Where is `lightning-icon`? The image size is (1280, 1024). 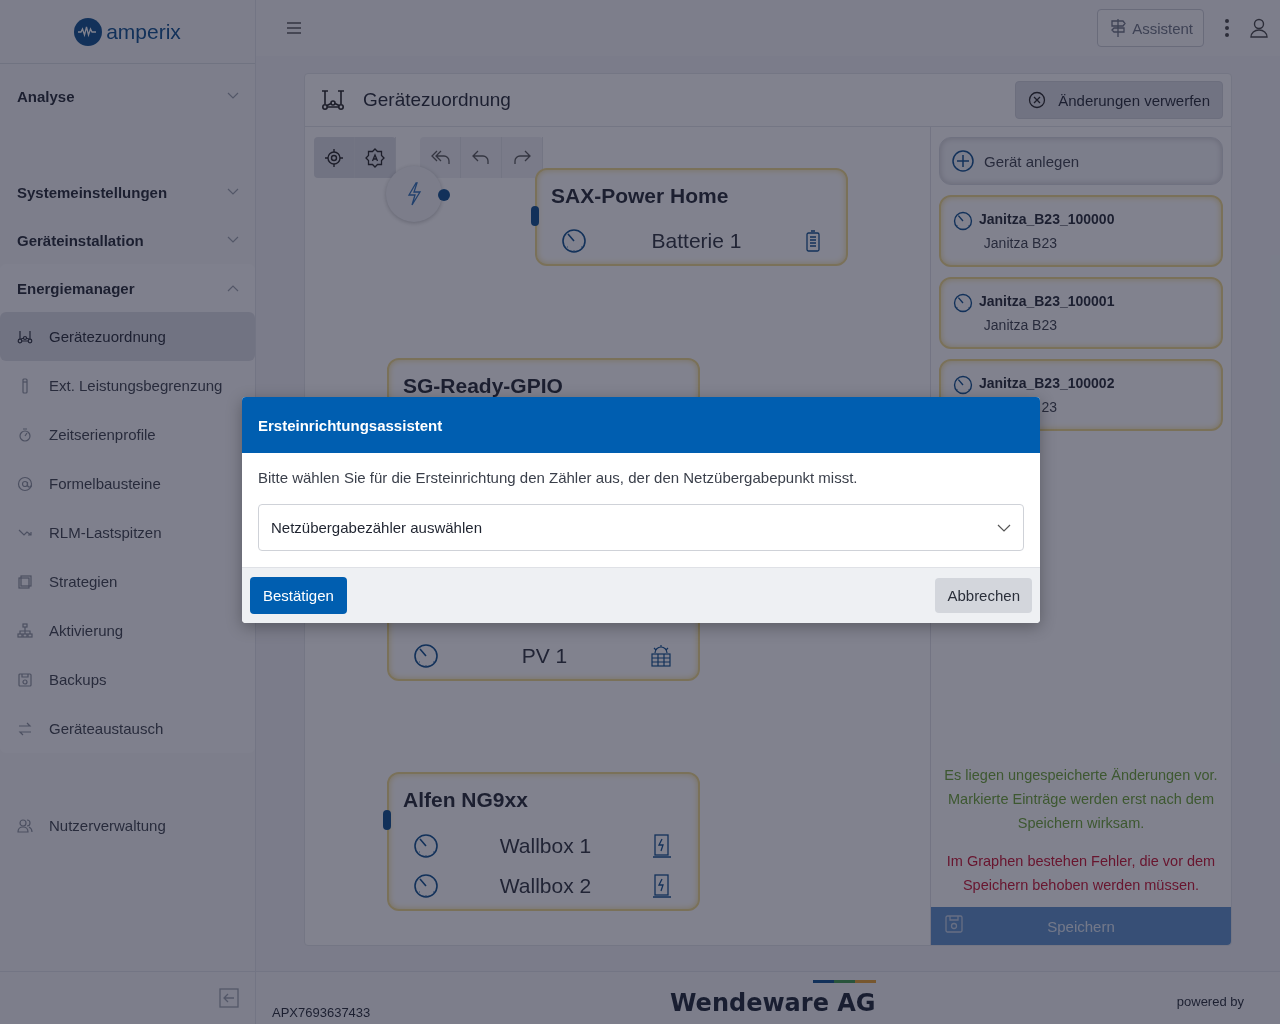
lightning-icon is located at coordinates (414, 194).